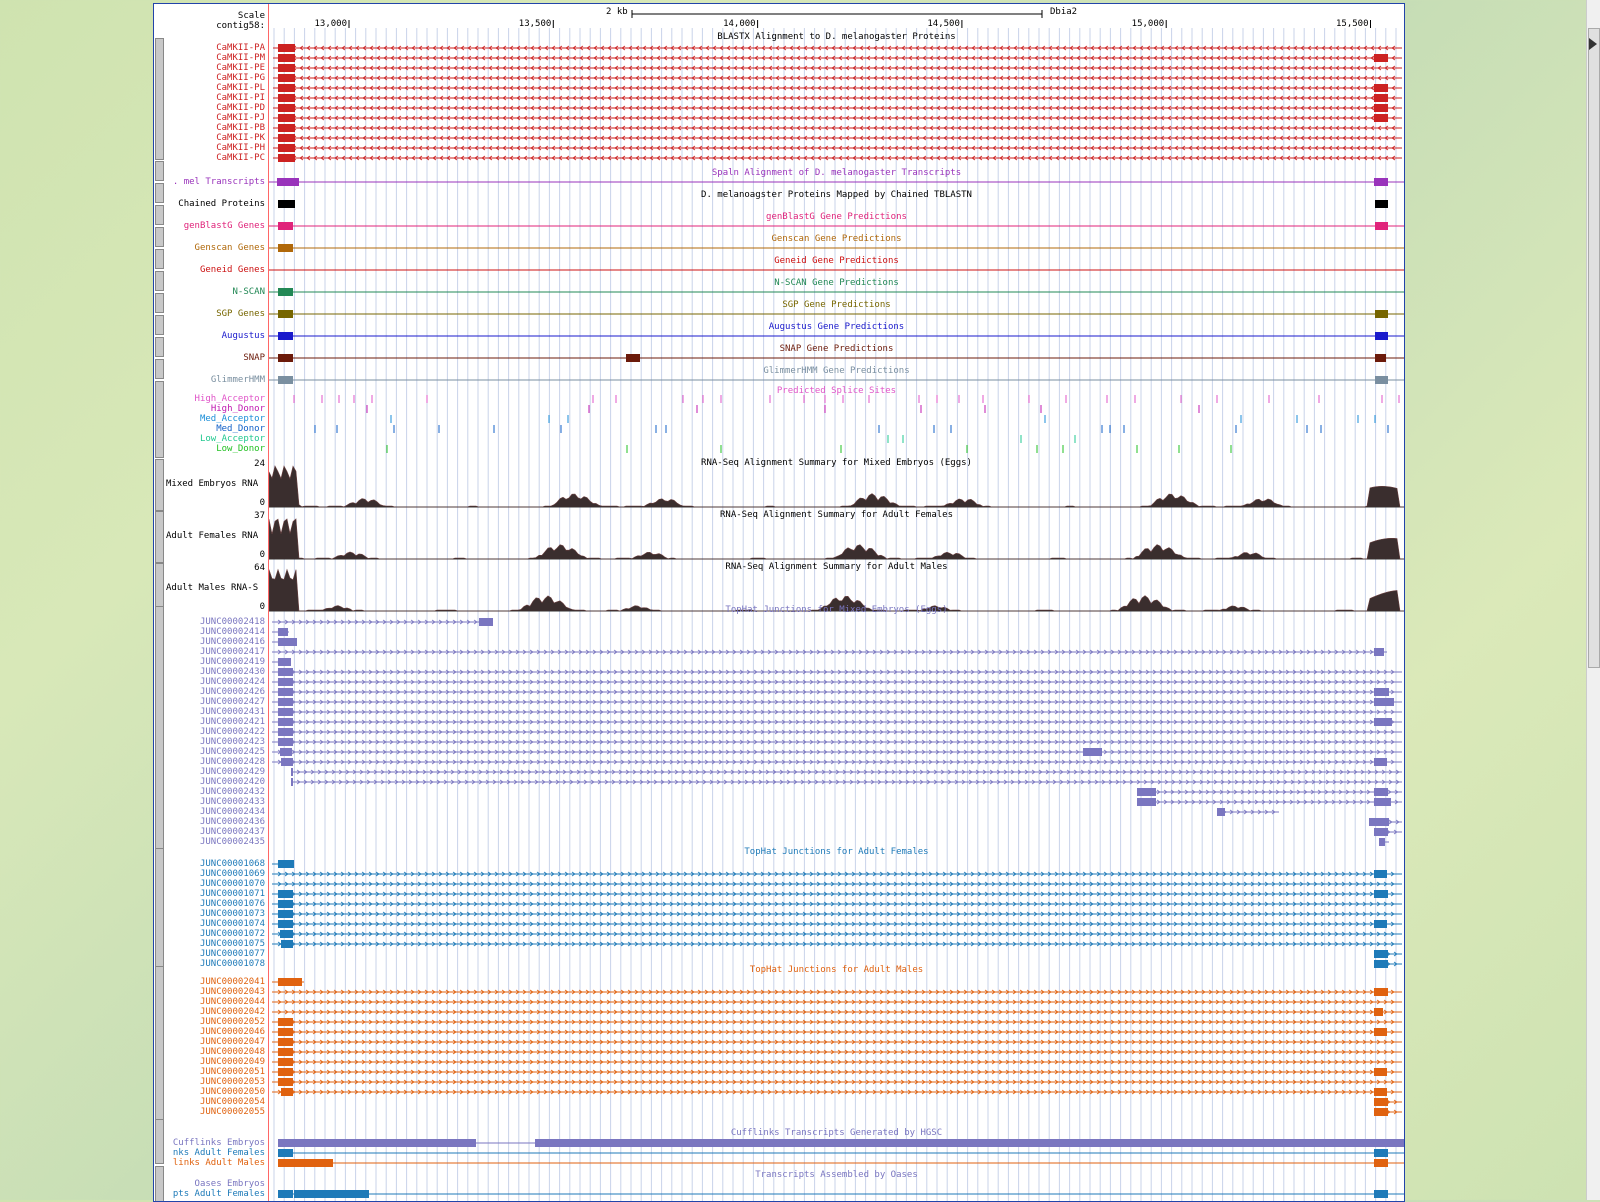 This screenshot has height=1202, width=1600. Describe the element at coordinates (159, 259) in the screenshot. I see `track-bracket-geneid` at that location.